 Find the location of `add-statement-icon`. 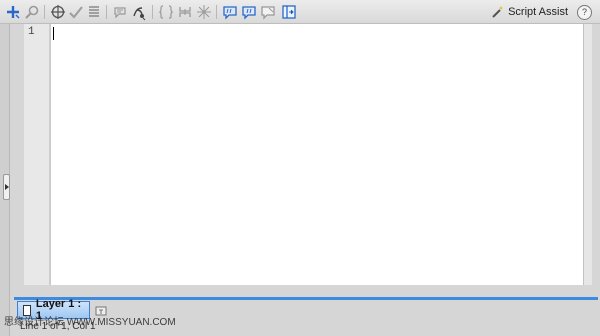

add-statement-icon is located at coordinates (13, 12).